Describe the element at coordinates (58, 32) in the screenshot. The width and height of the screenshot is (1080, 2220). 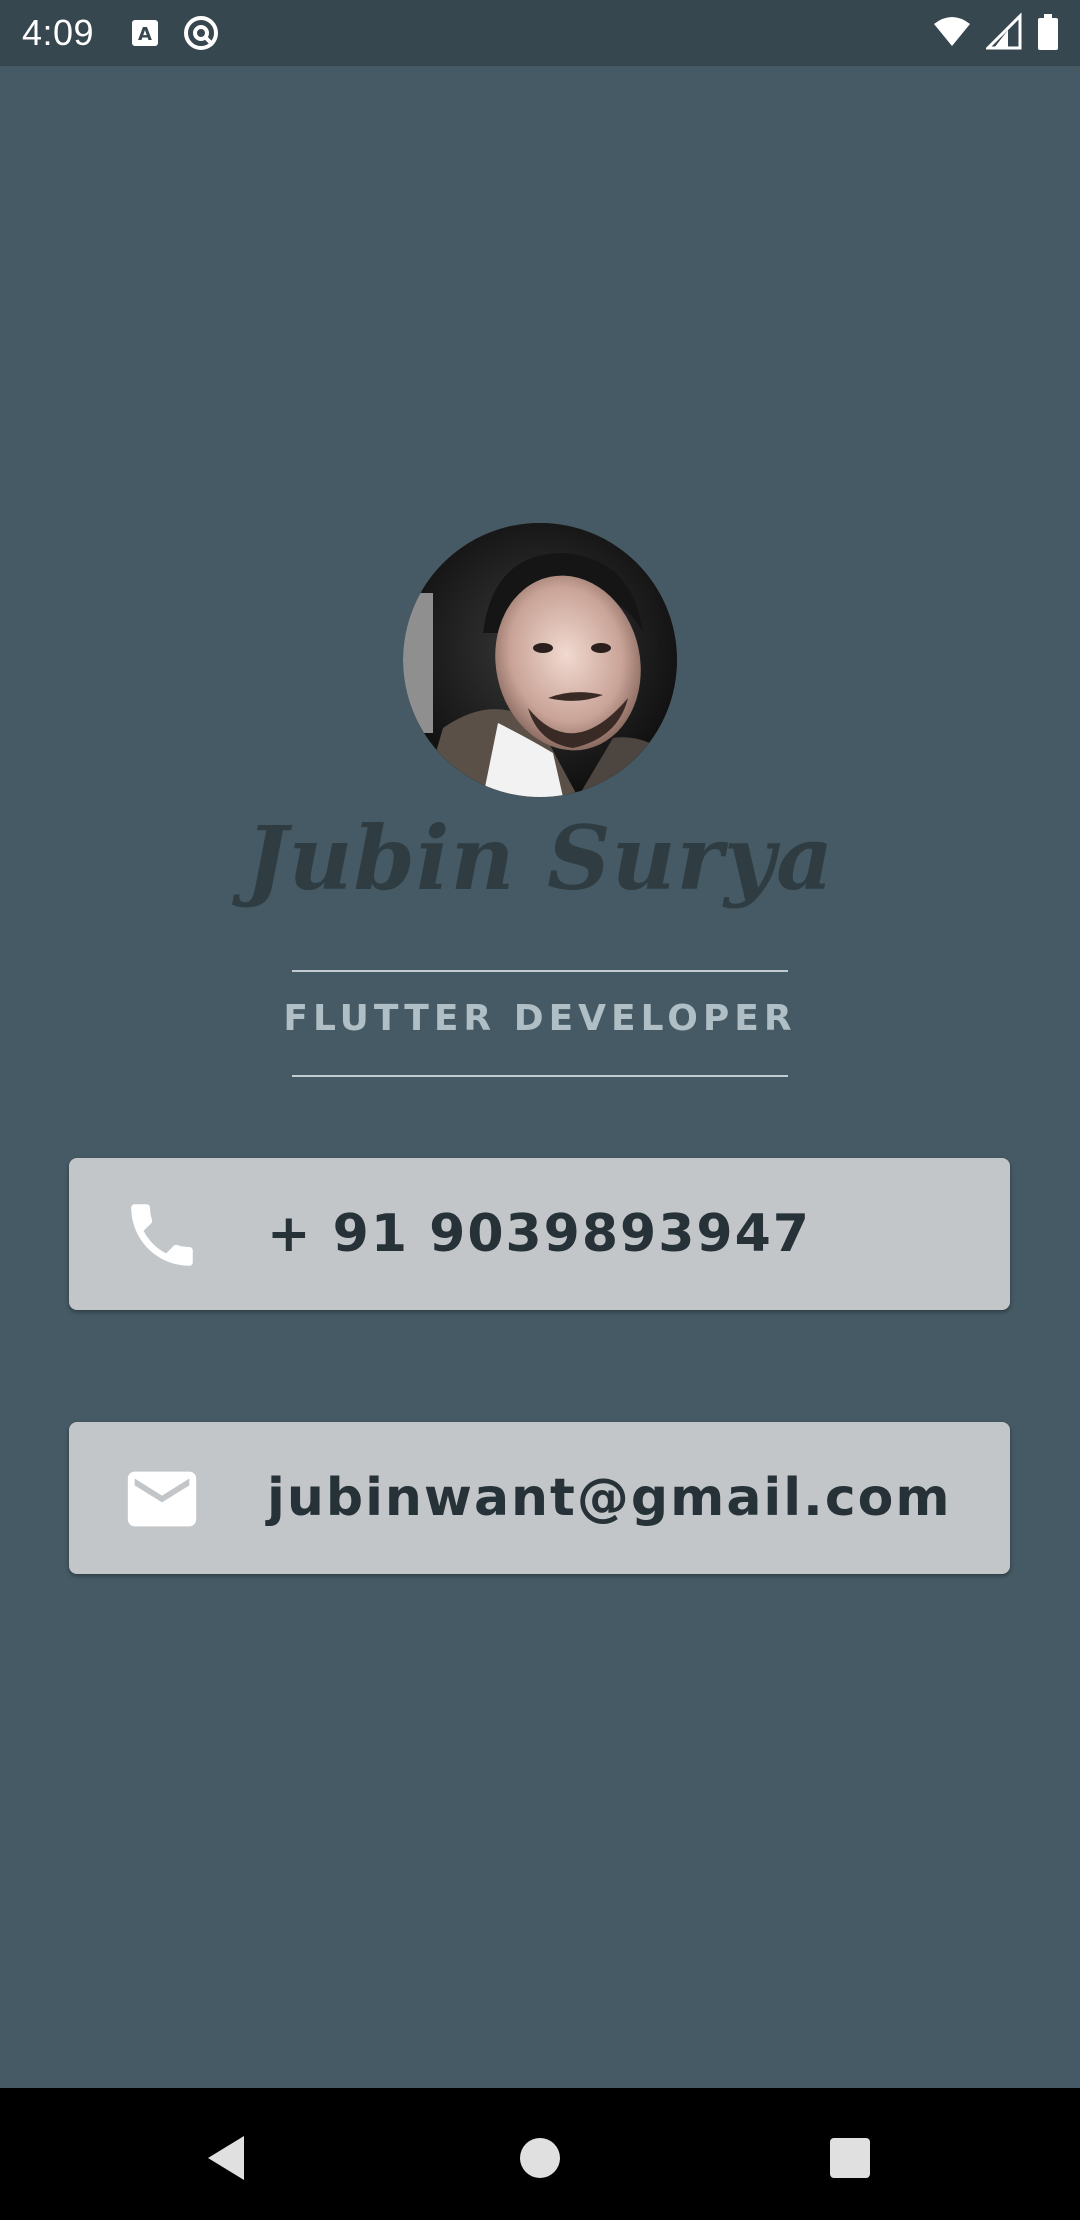
I see `status-time: 4:09` at that location.